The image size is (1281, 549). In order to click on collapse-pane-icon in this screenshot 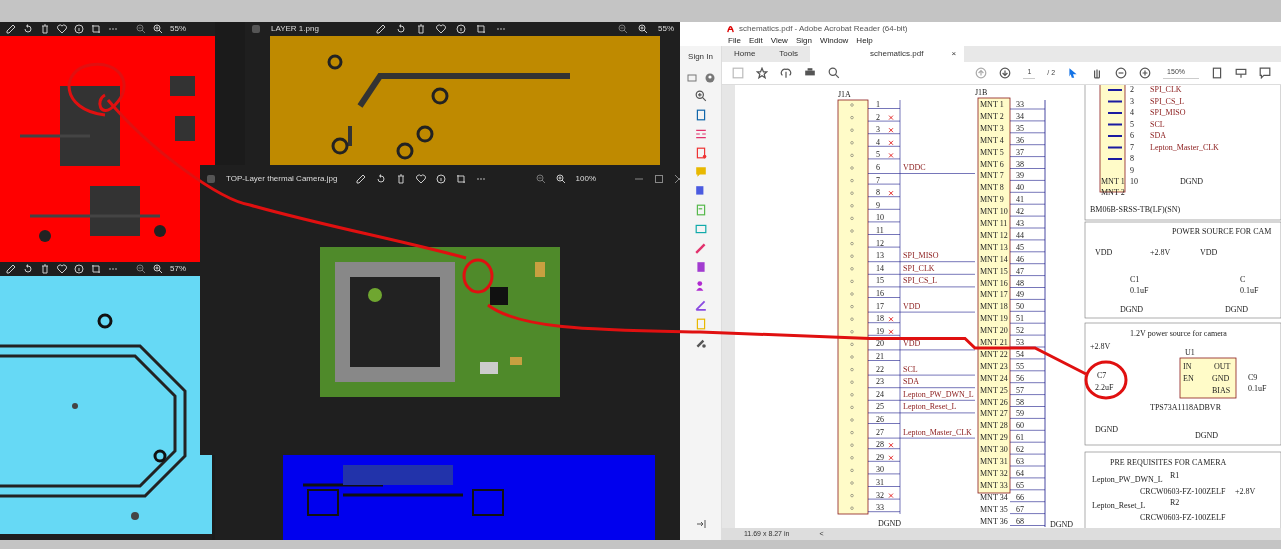, I will do `click(700, 524)`.